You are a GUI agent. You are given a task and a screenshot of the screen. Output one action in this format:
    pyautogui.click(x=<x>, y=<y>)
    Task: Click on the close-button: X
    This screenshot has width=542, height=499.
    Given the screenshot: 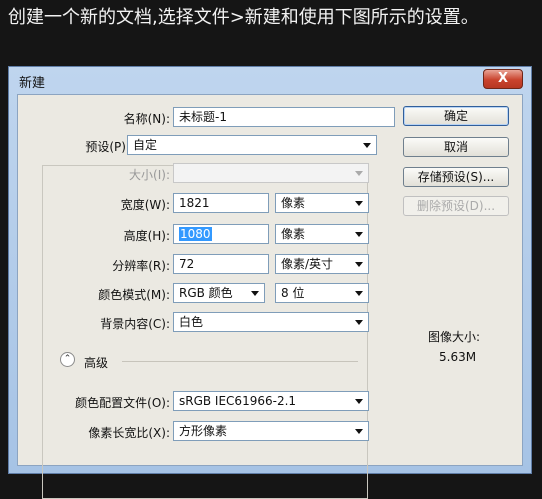 What is the action you would take?
    pyautogui.click(x=503, y=79)
    